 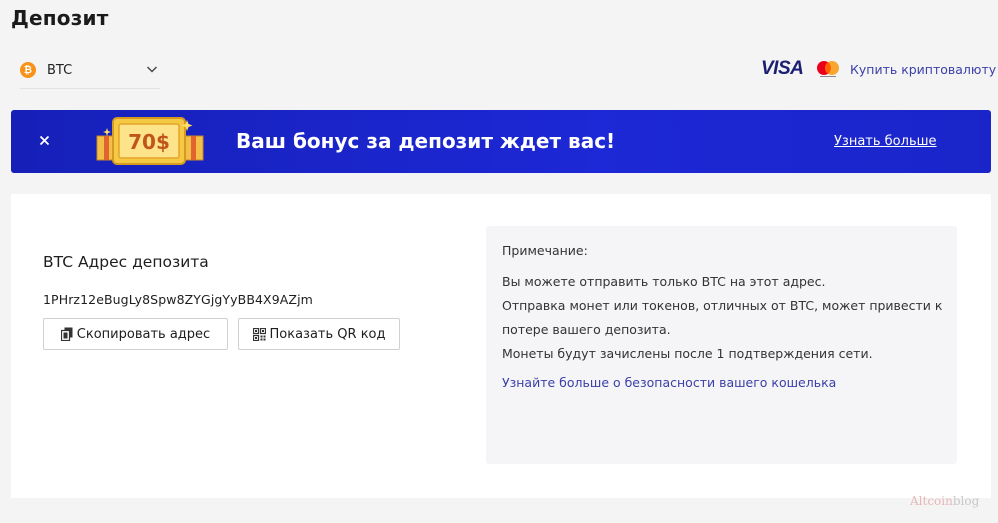 What do you see at coordinates (828, 69) in the screenshot?
I see `mastercard-icon` at bounding box center [828, 69].